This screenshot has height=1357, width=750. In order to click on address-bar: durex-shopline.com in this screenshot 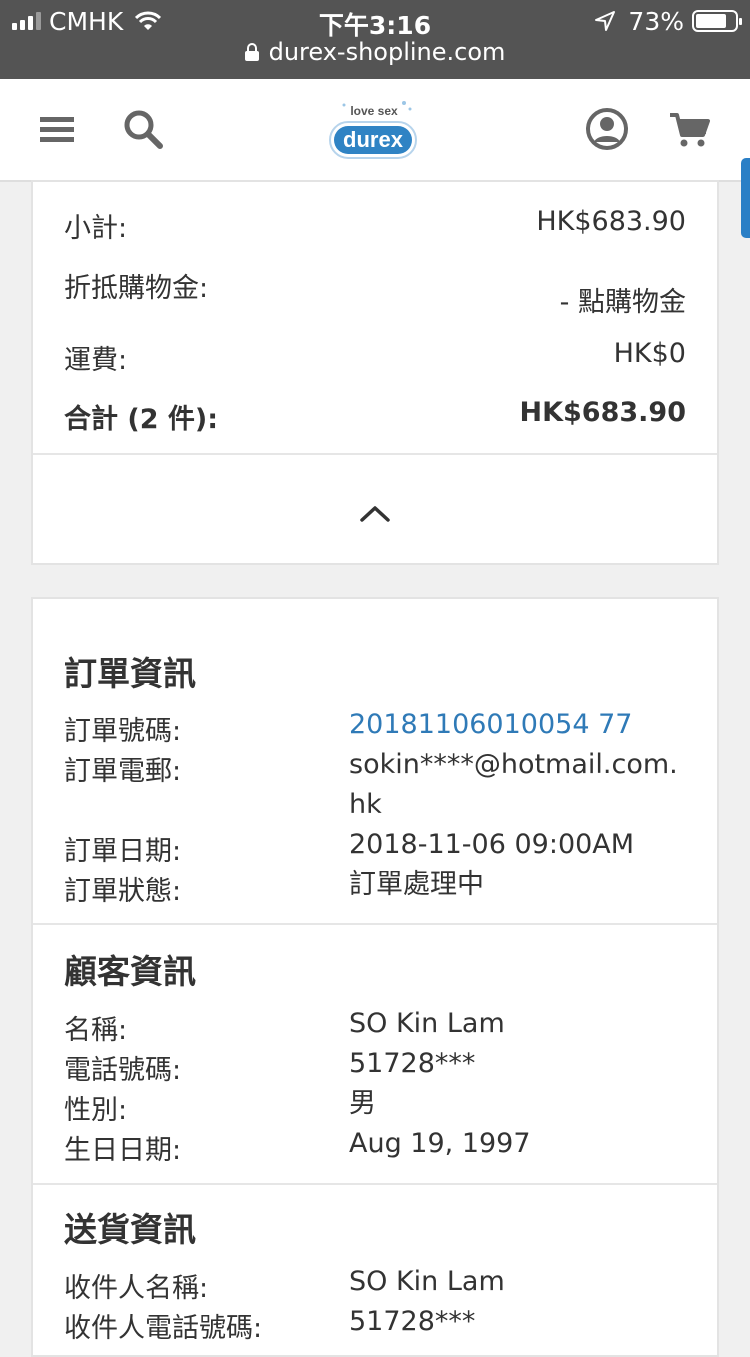, I will do `click(375, 52)`.